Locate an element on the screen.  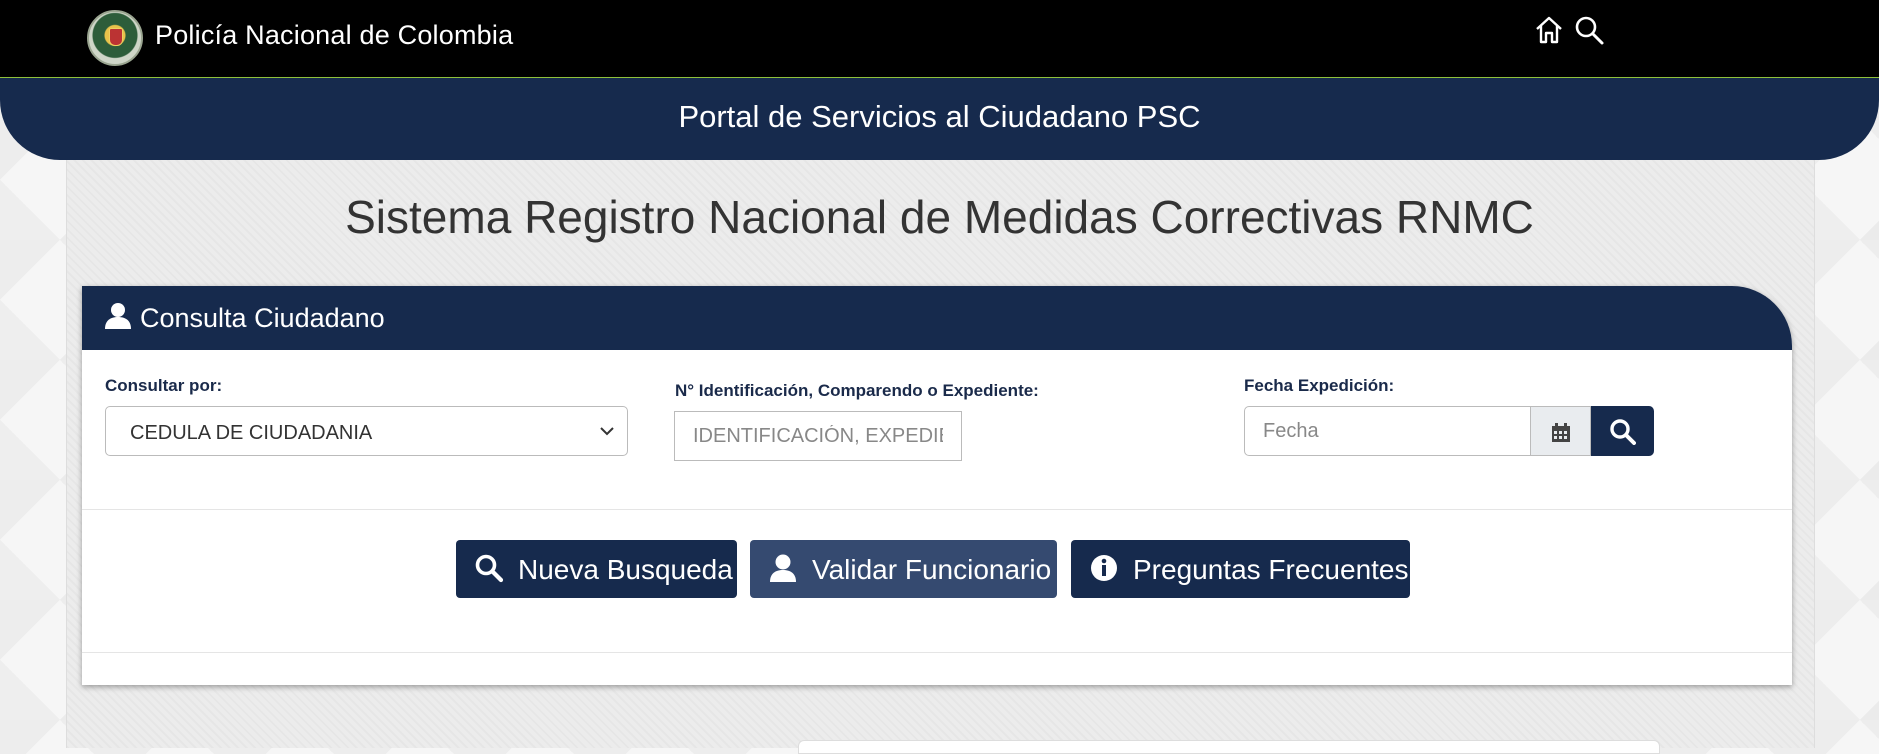
calendar-icon is located at coordinates (1561, 432).